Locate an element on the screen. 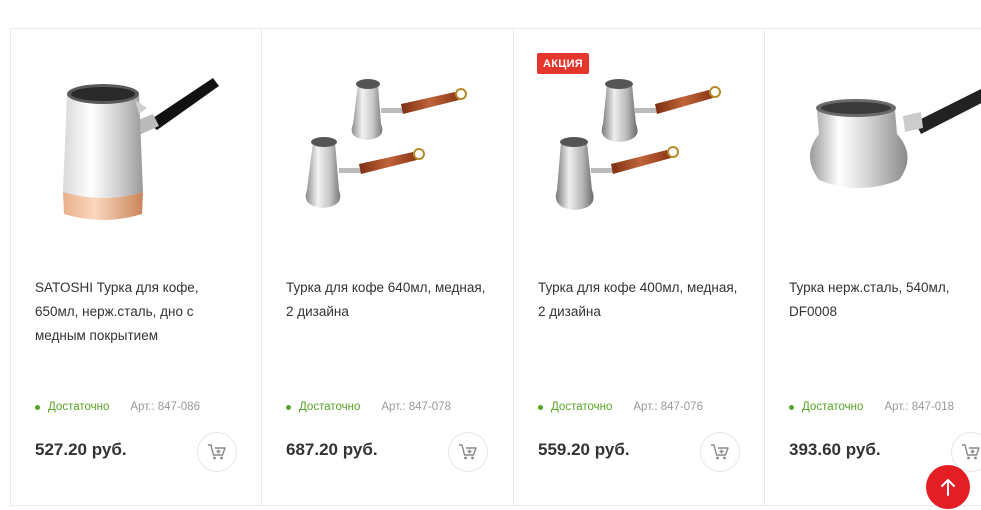  arrow-up-icon is located at coordinates (948, 487).